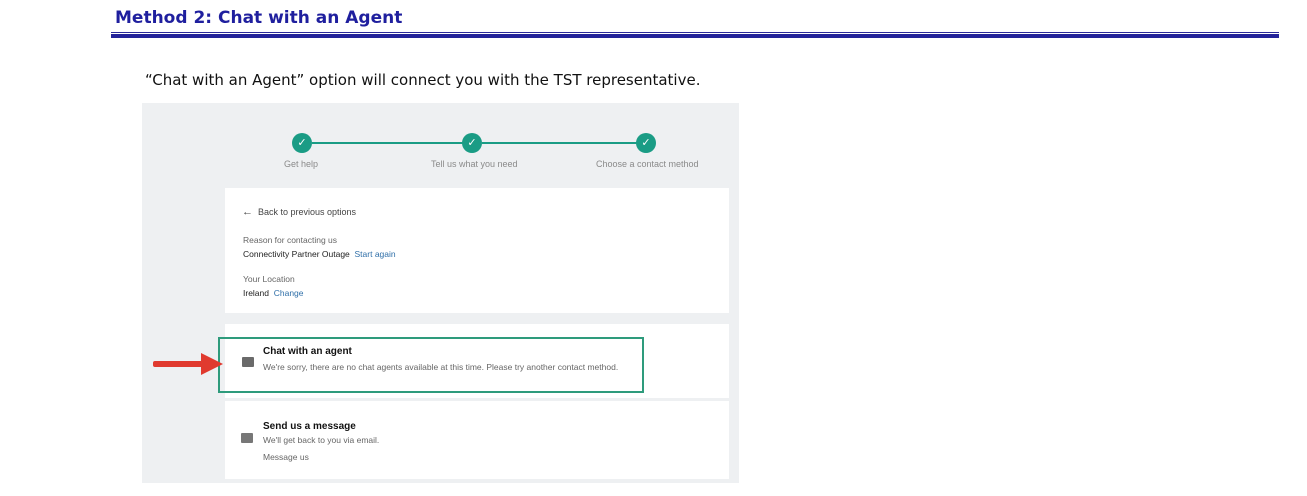  I want to click on step-3-label: Choose a contact method, so click(647, 164).